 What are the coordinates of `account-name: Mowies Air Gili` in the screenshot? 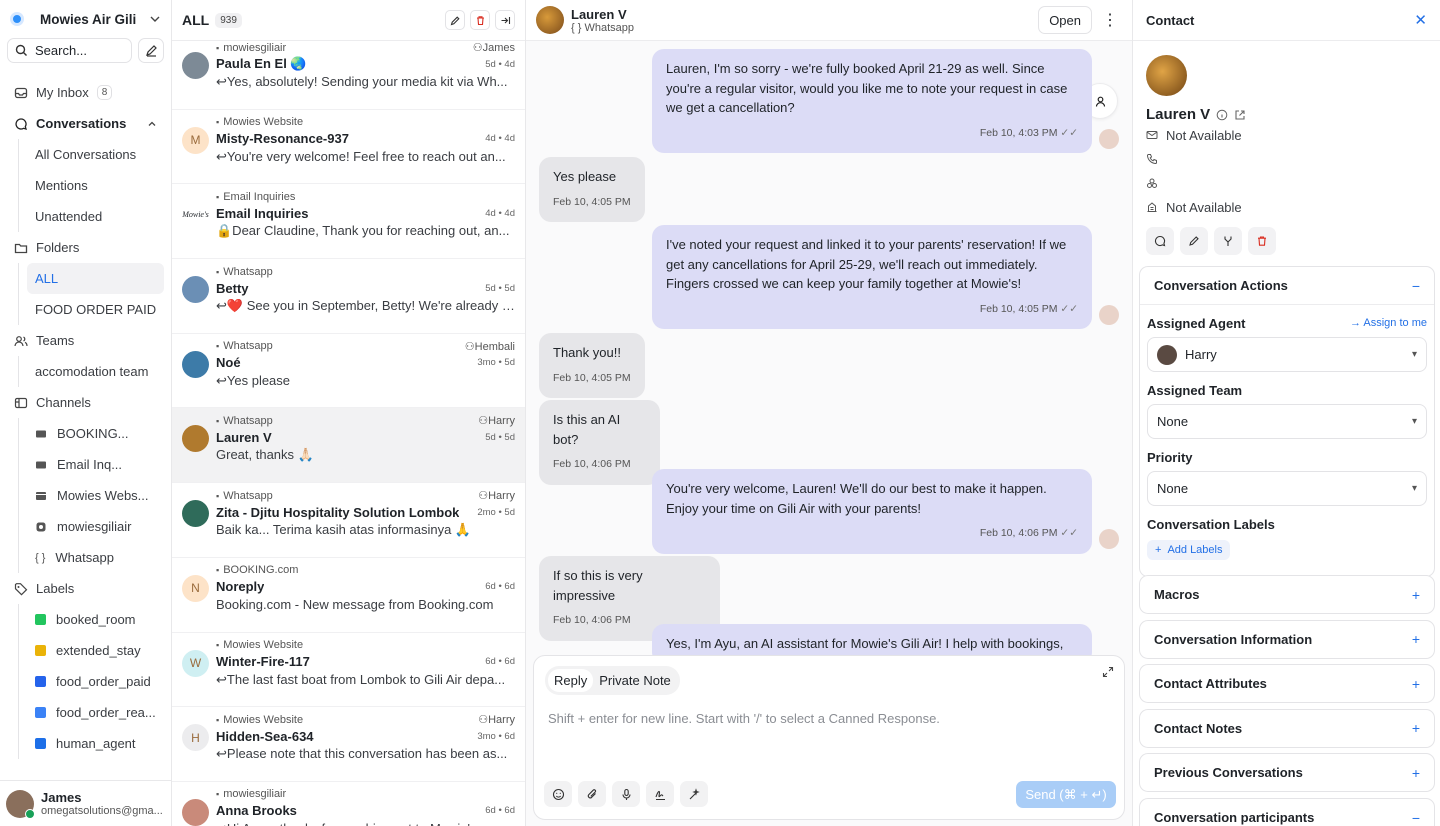 It's located at (88, 19).